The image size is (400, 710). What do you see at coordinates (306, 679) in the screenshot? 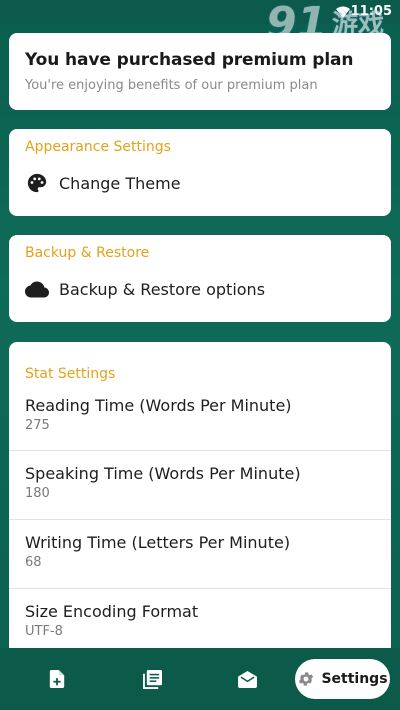
I see `gear-icon` at bounding box center [306, 679].